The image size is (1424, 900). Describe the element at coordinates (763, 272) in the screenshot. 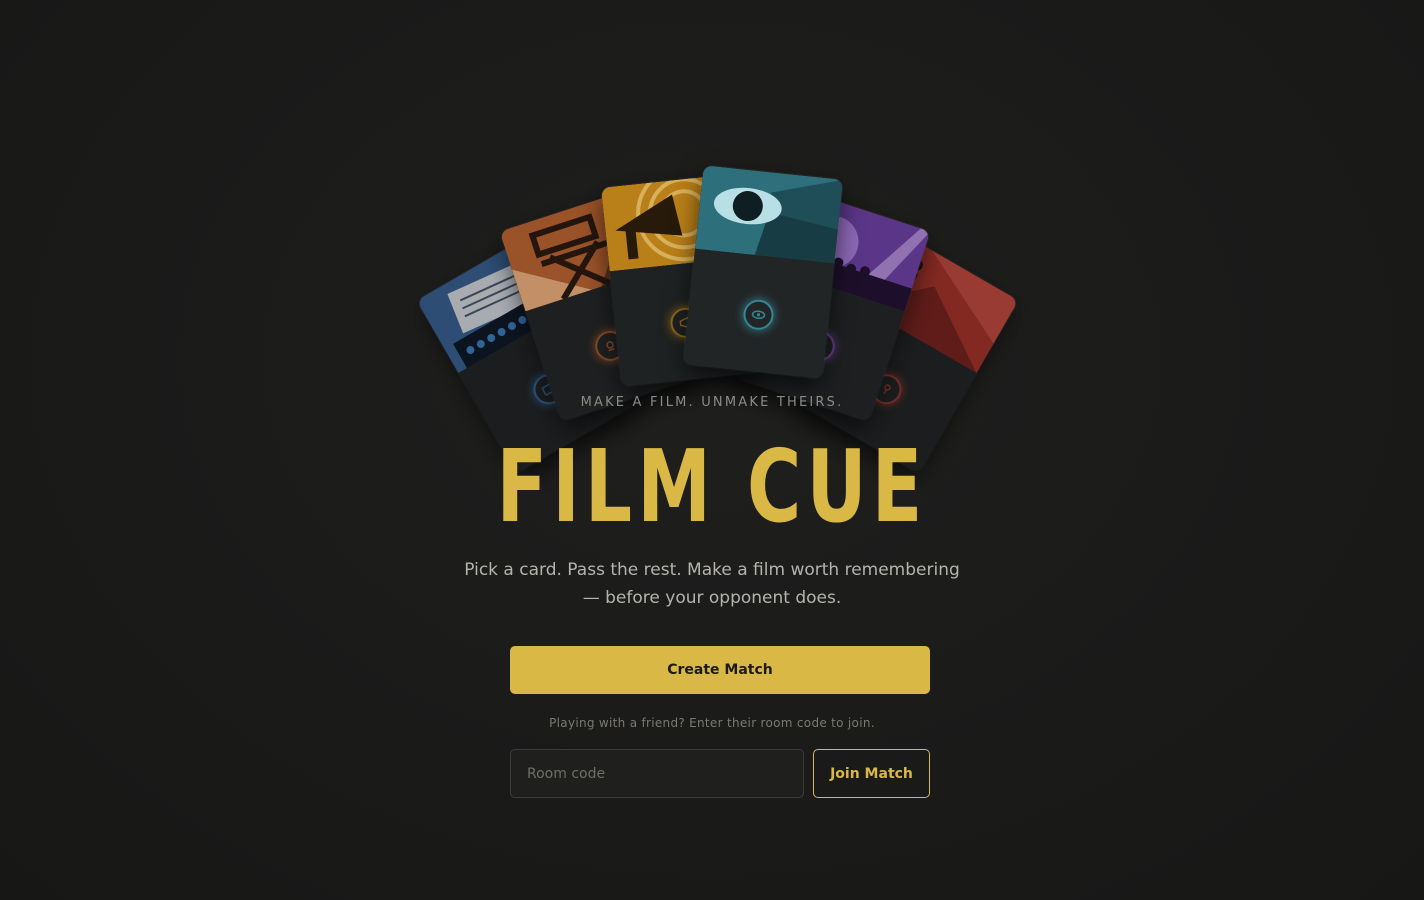

I see `card-eye` at that location.